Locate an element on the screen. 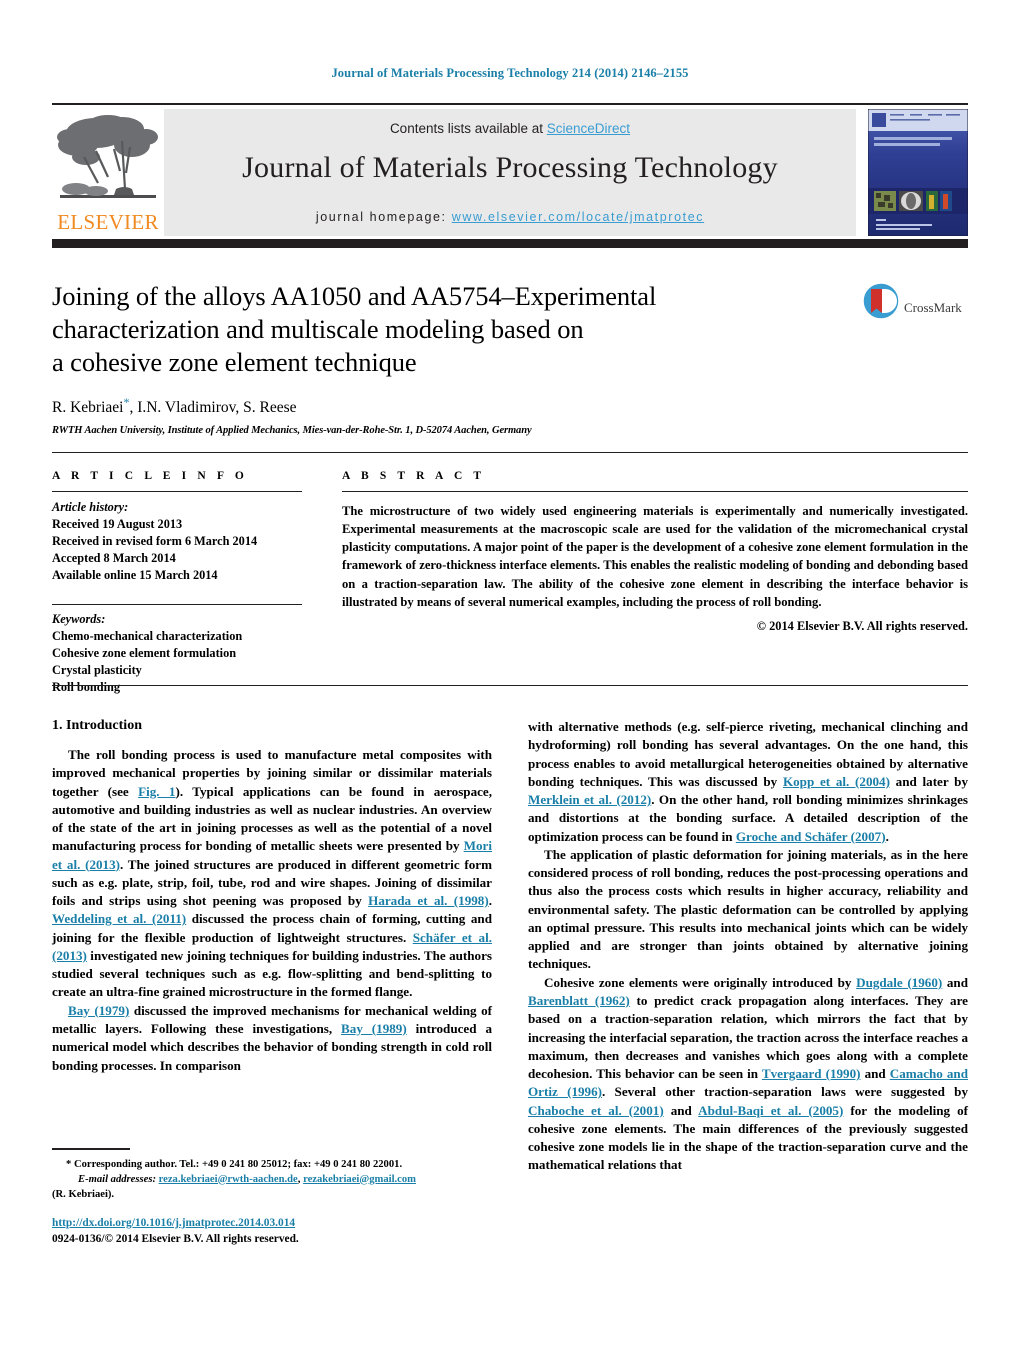 This screenshot has height=1351, width=1020. masthead-black-rule is located at coordinates (510, 243).